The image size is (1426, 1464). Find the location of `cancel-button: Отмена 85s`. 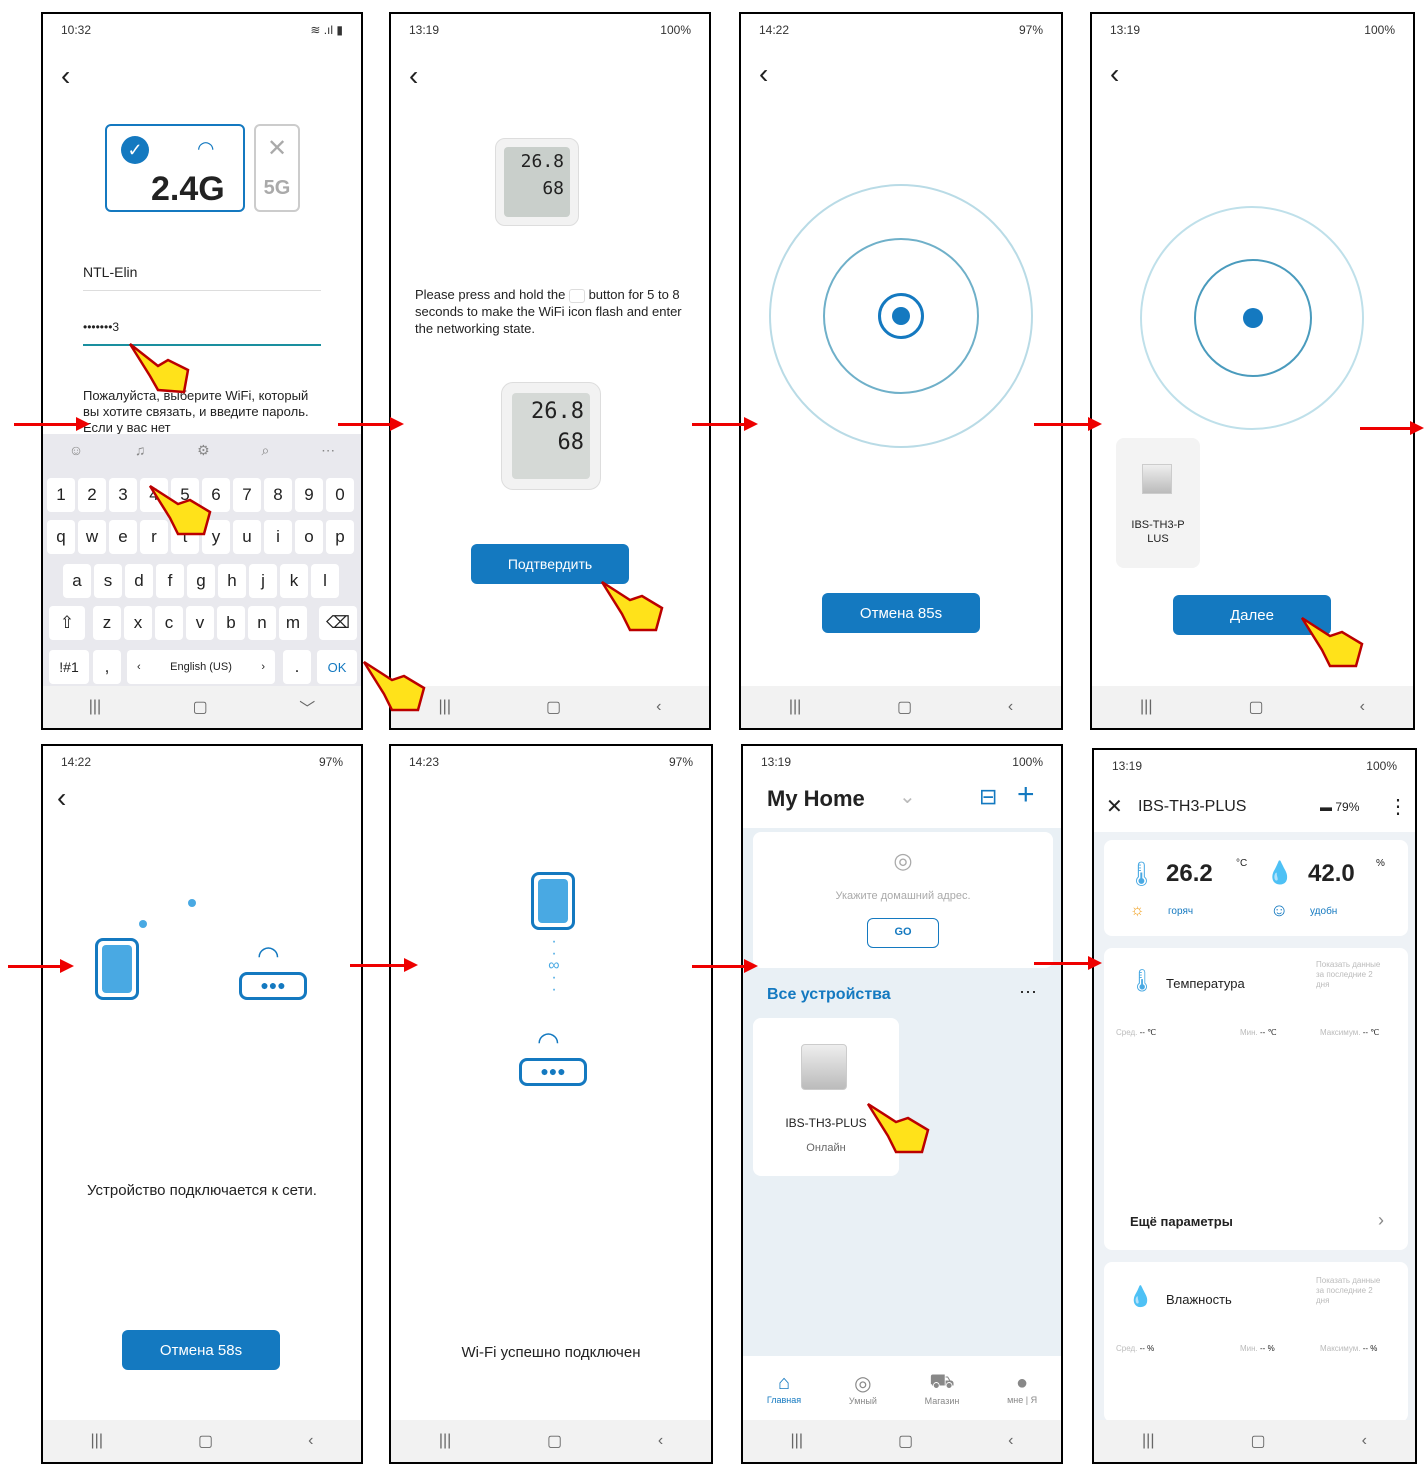

cancel-button: Отмена 85s is located at coordinates (901, 613).